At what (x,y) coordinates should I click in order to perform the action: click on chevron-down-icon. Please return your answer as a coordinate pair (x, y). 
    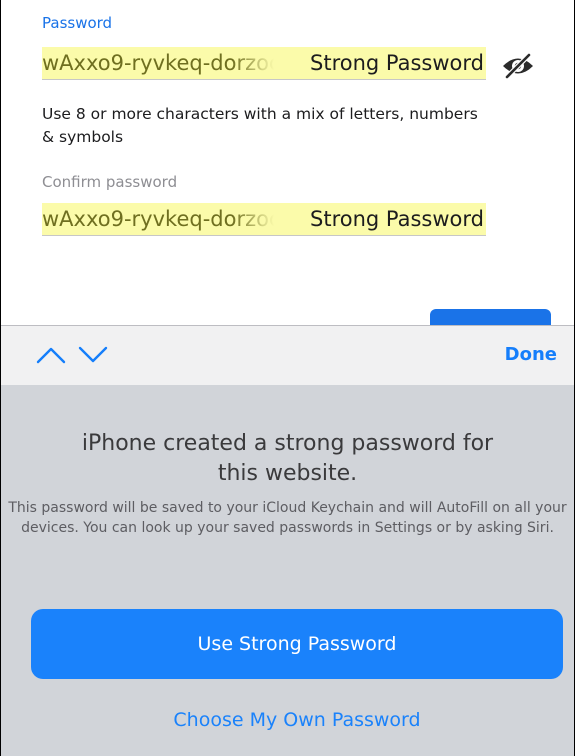
    Looking at the image, I should click on (93, 354).